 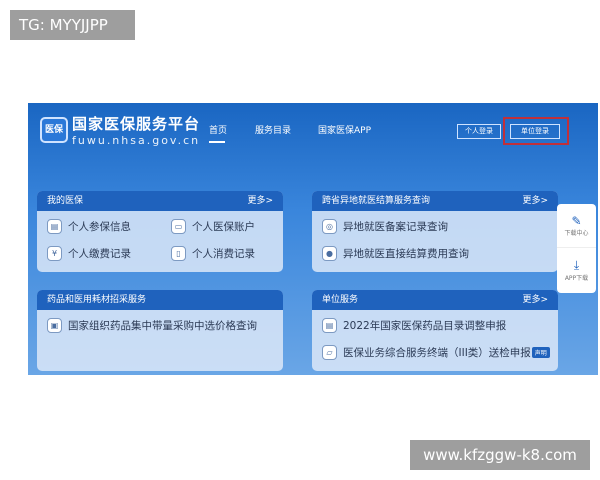 I want to click on nav-service-catalog: 服务目录, so click(x=273, y=129).